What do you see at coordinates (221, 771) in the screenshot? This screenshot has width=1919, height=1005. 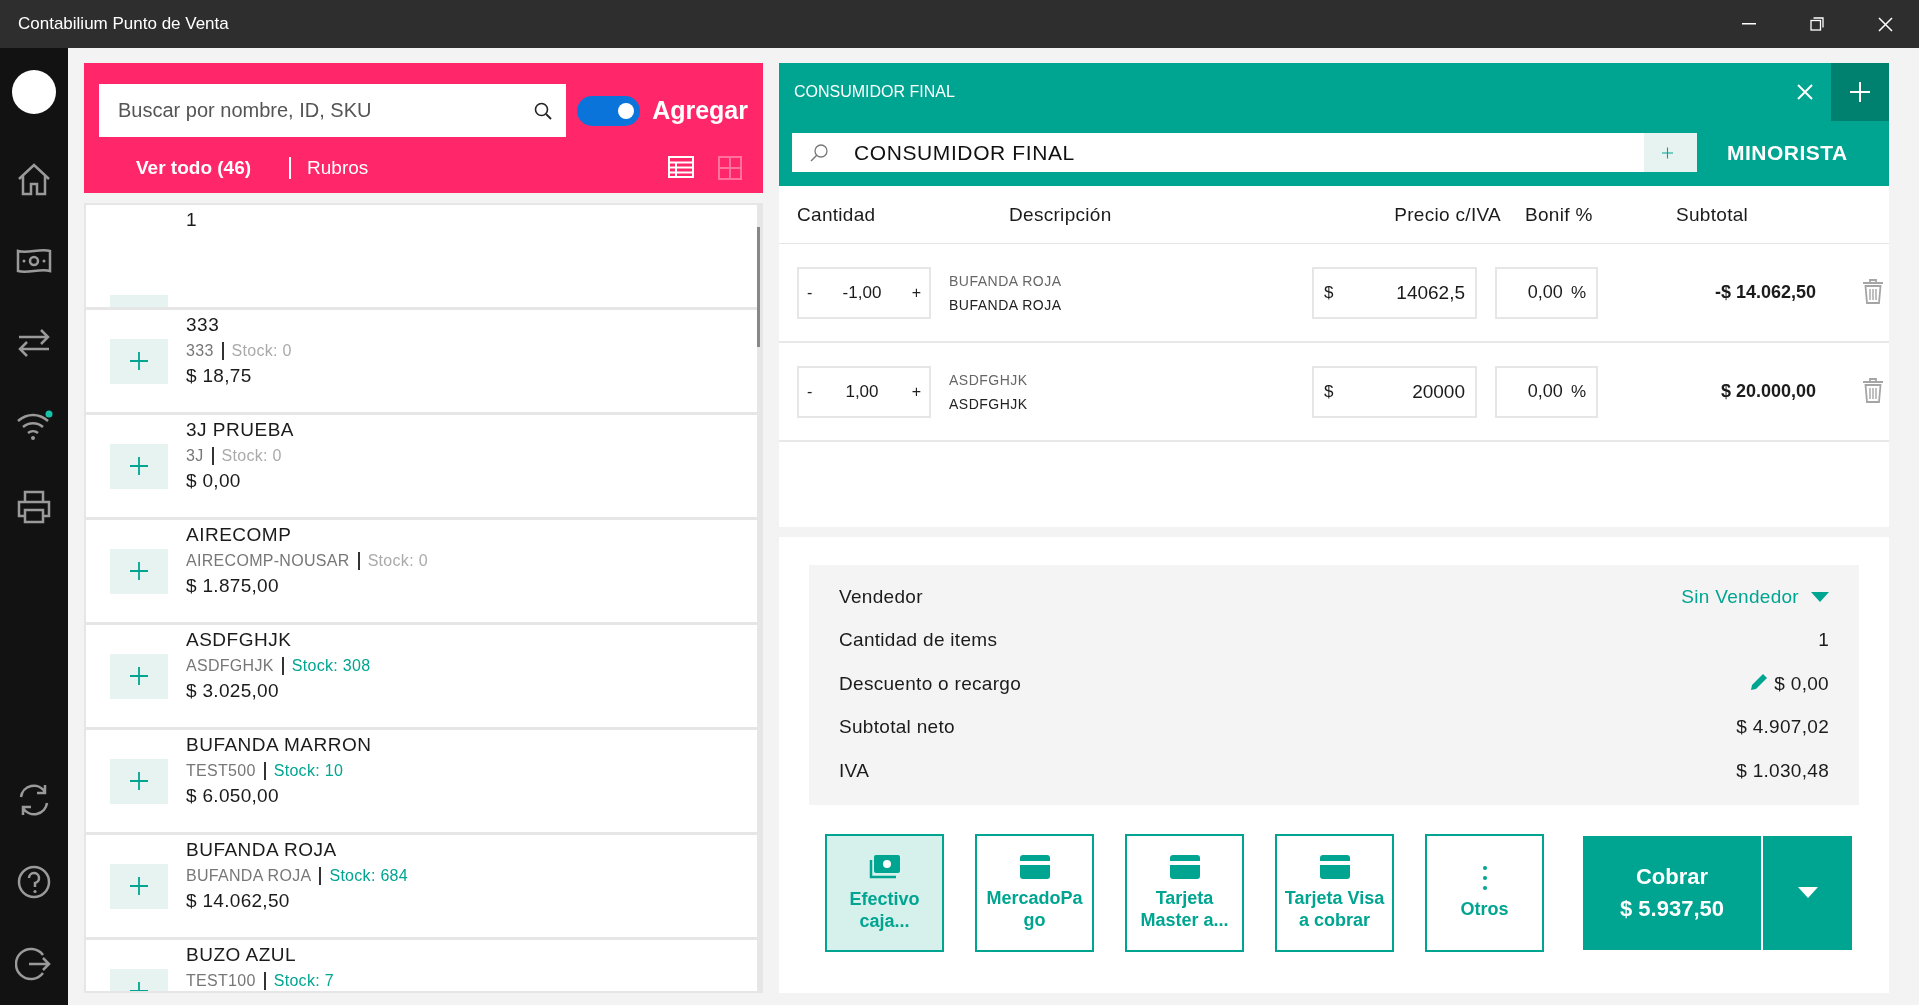 I see `product-sku: TEST500` at bounding box center [221, 771].